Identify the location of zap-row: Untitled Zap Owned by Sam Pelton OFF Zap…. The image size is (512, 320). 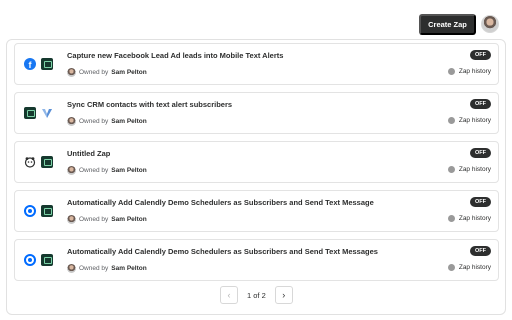
(256, 162).